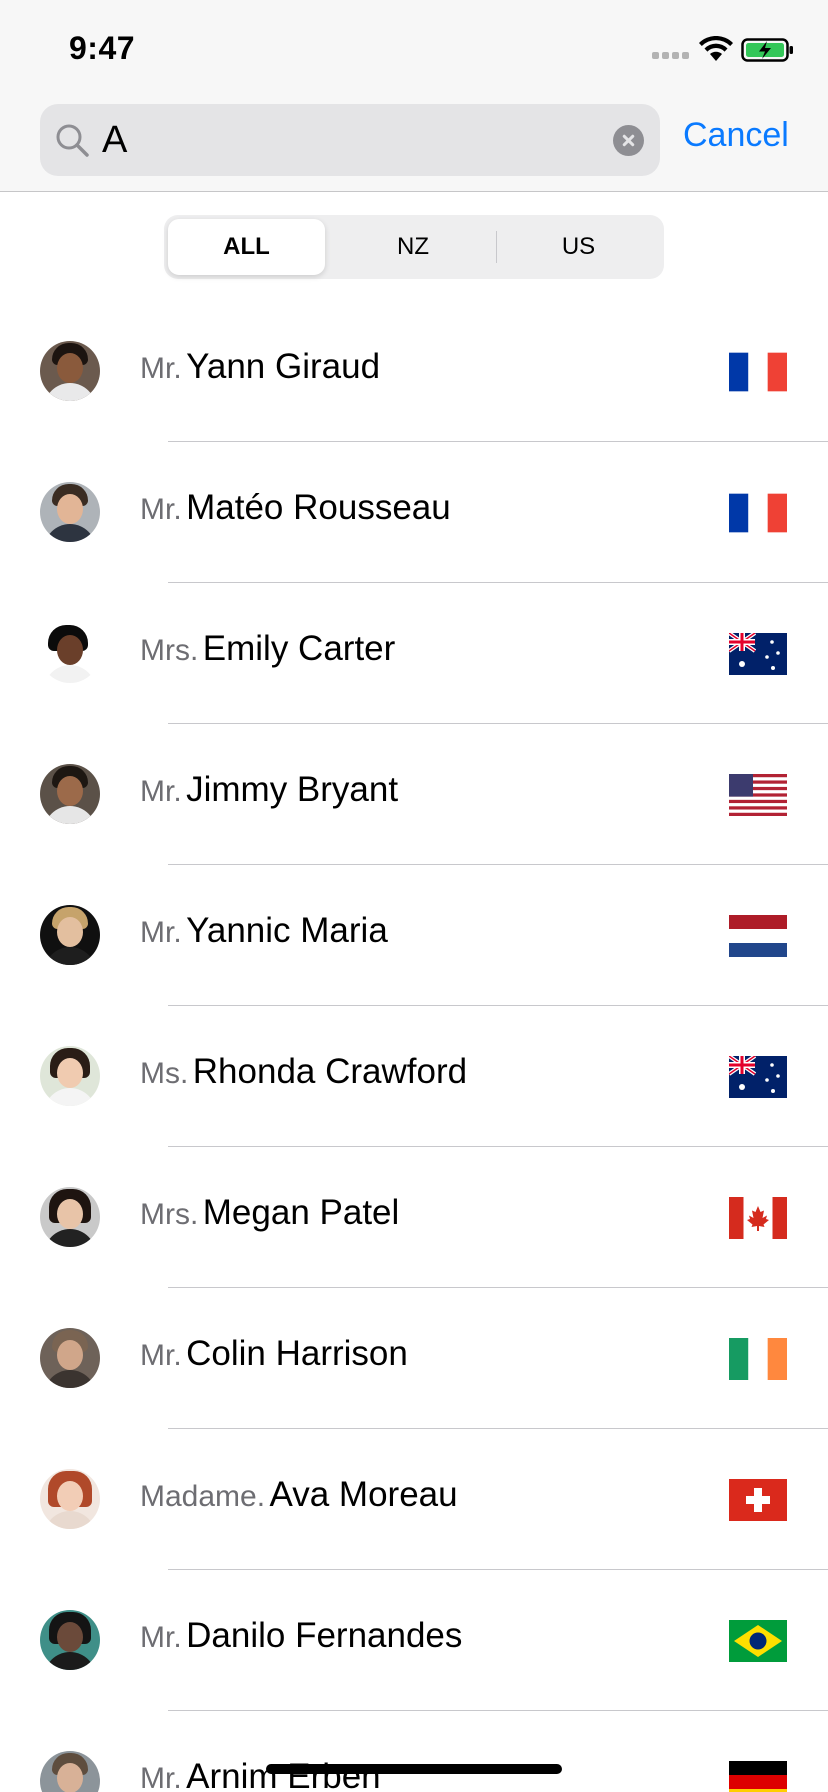  What do you see at coordinates (414, 653) in the screenshot?
I see `person-row: Mrs. Emily Carter` at bounding box center [414, 653].